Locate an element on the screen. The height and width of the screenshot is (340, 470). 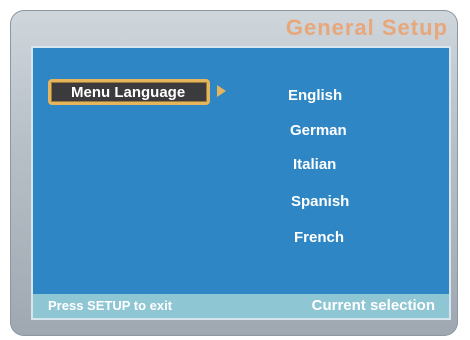
menu-language-label: Menu Language is located at coordinates (128, 92).